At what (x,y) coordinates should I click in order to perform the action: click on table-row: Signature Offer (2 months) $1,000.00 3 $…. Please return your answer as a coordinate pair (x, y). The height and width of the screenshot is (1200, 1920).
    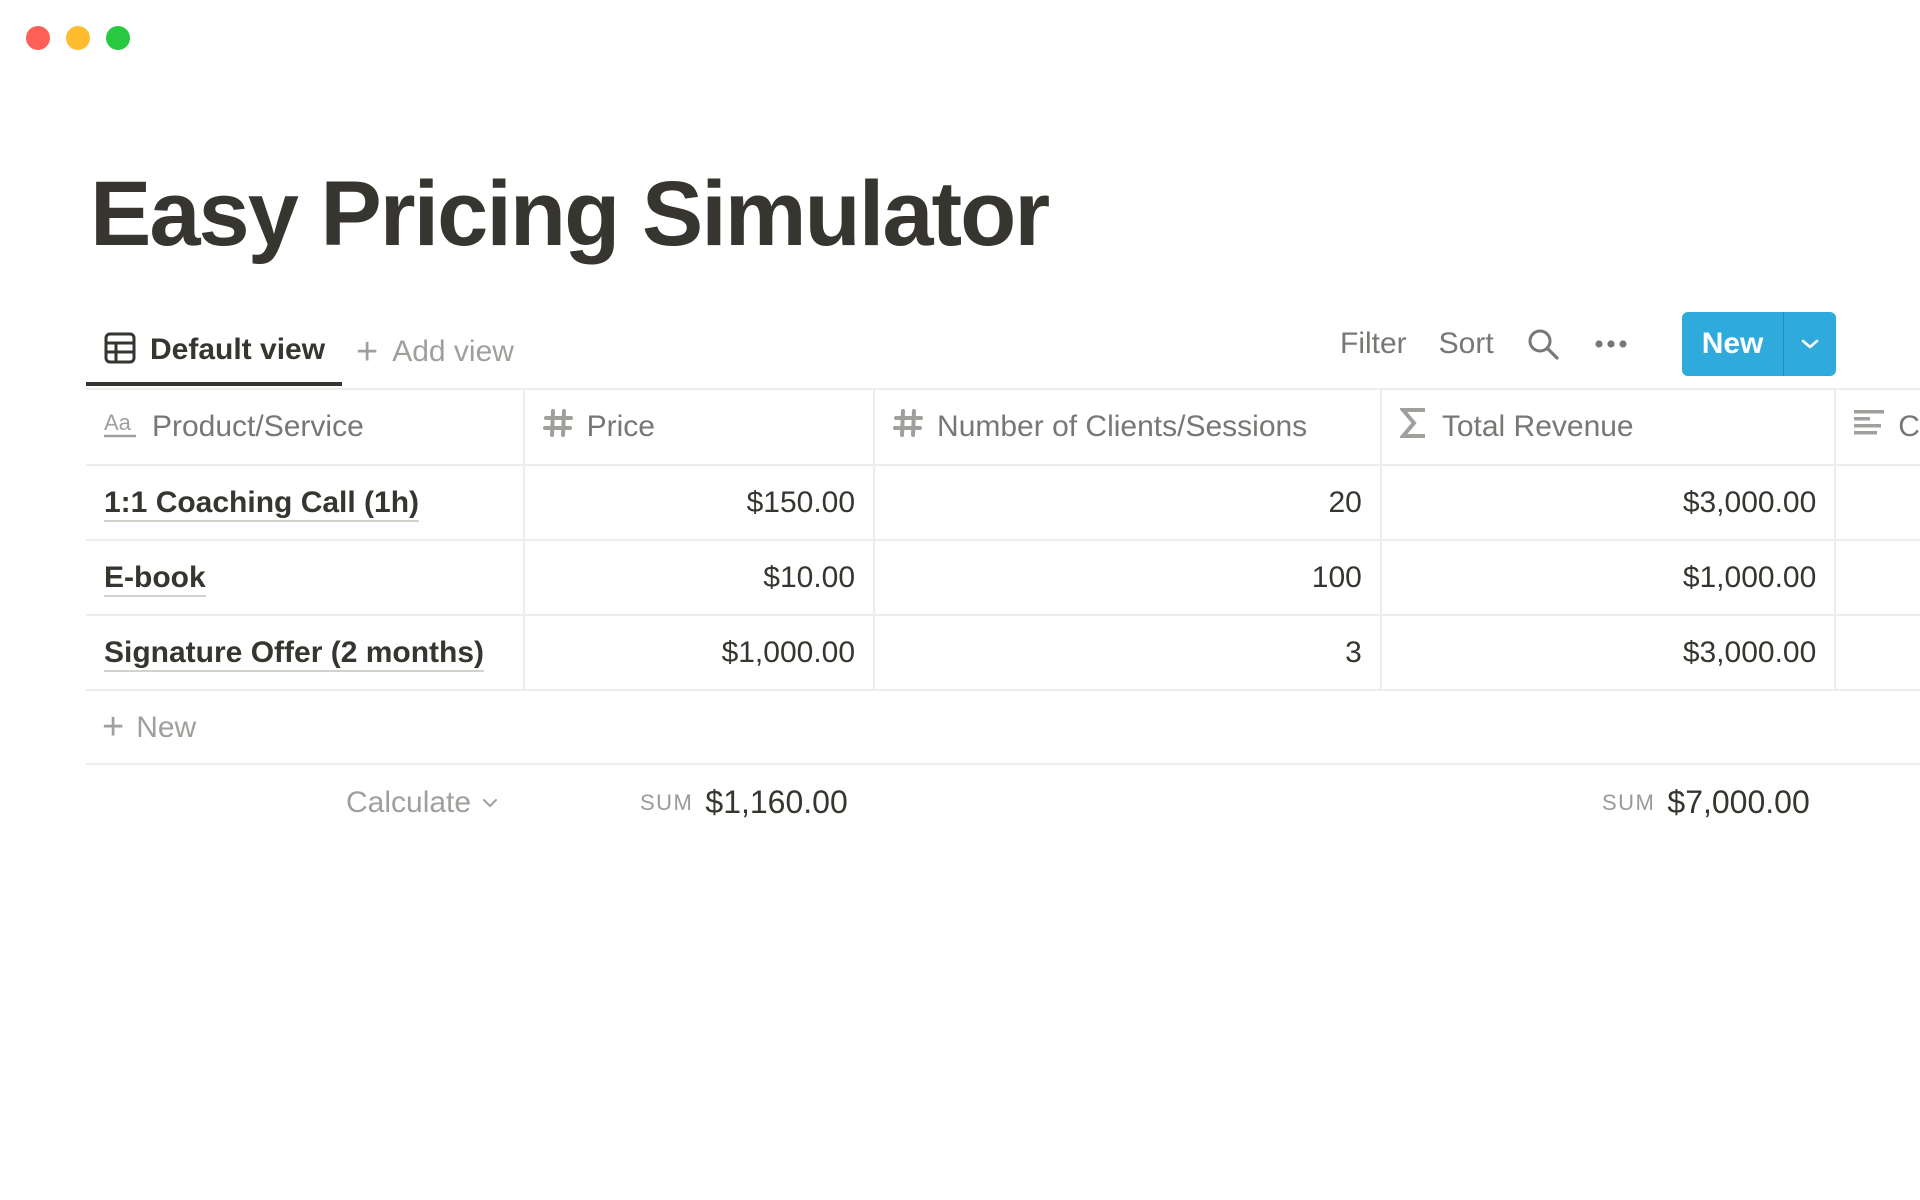
    Looking at the image, I should click on (1003, 653).